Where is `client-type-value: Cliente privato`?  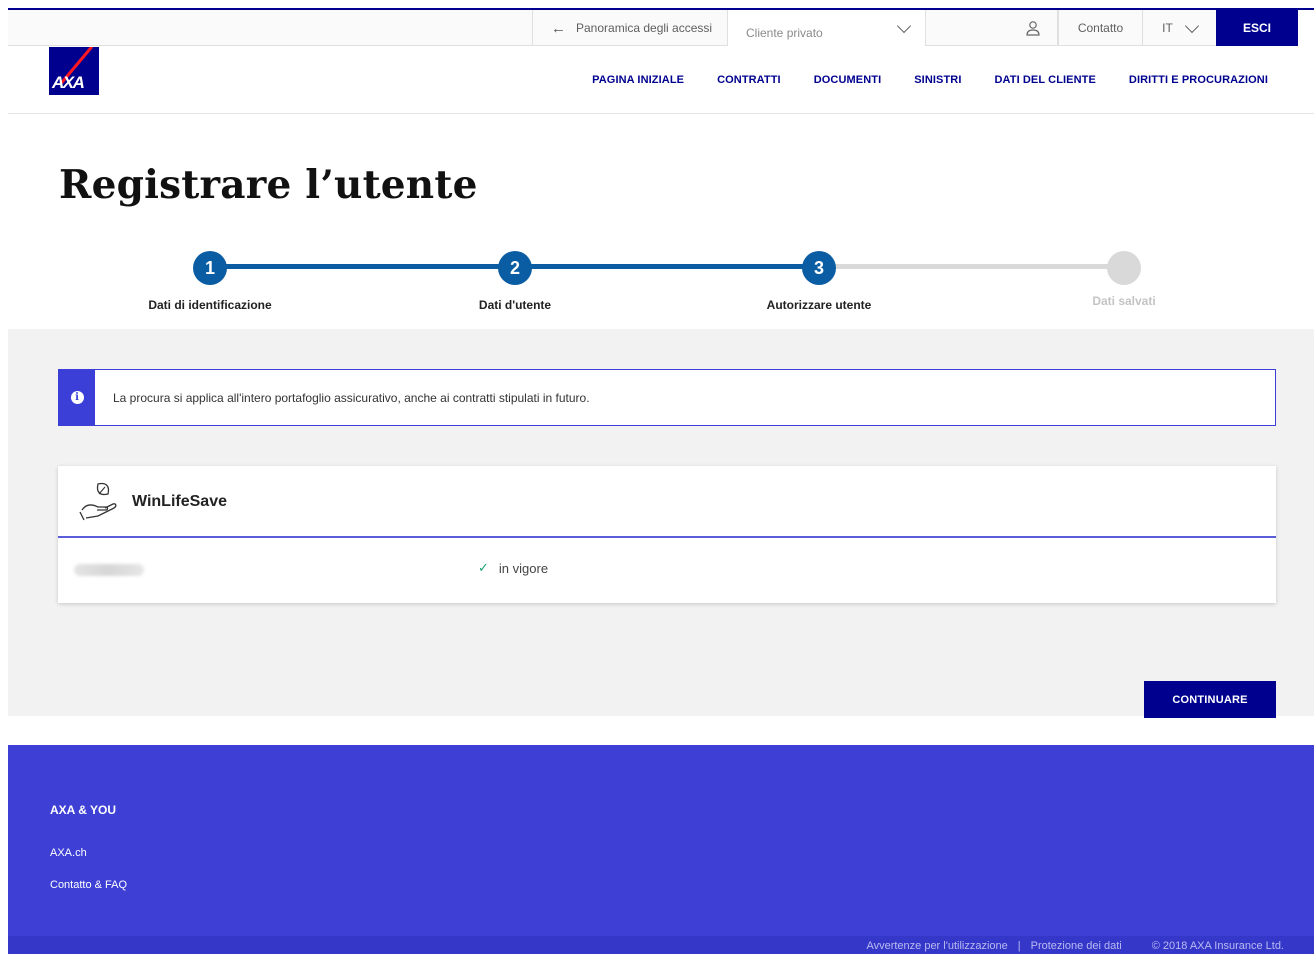
client-type-value: Cliente privato is located at coordinates (784, 33).